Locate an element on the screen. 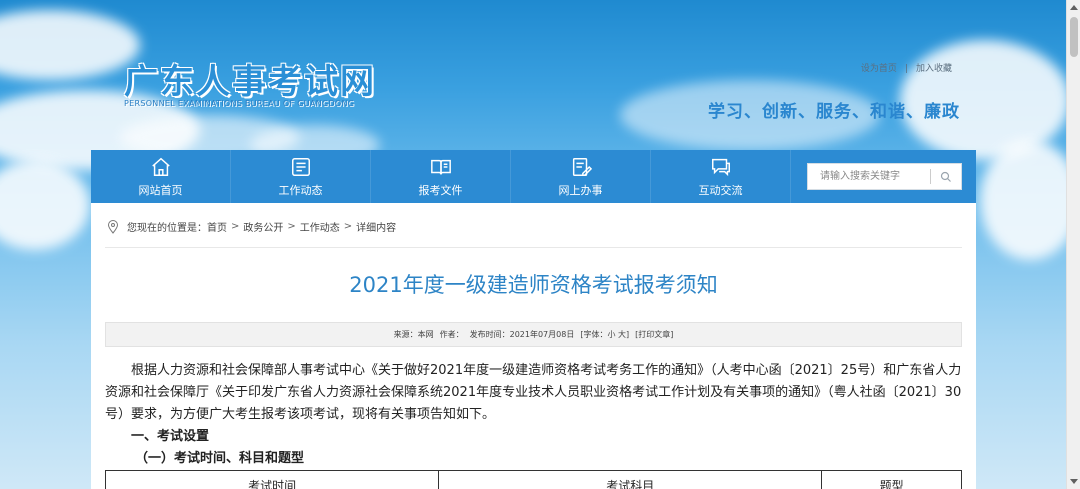 The height and width of the screenshot is (489, 1080). nav-item-documents: 报考文件 is located at coordinates (441, 176).